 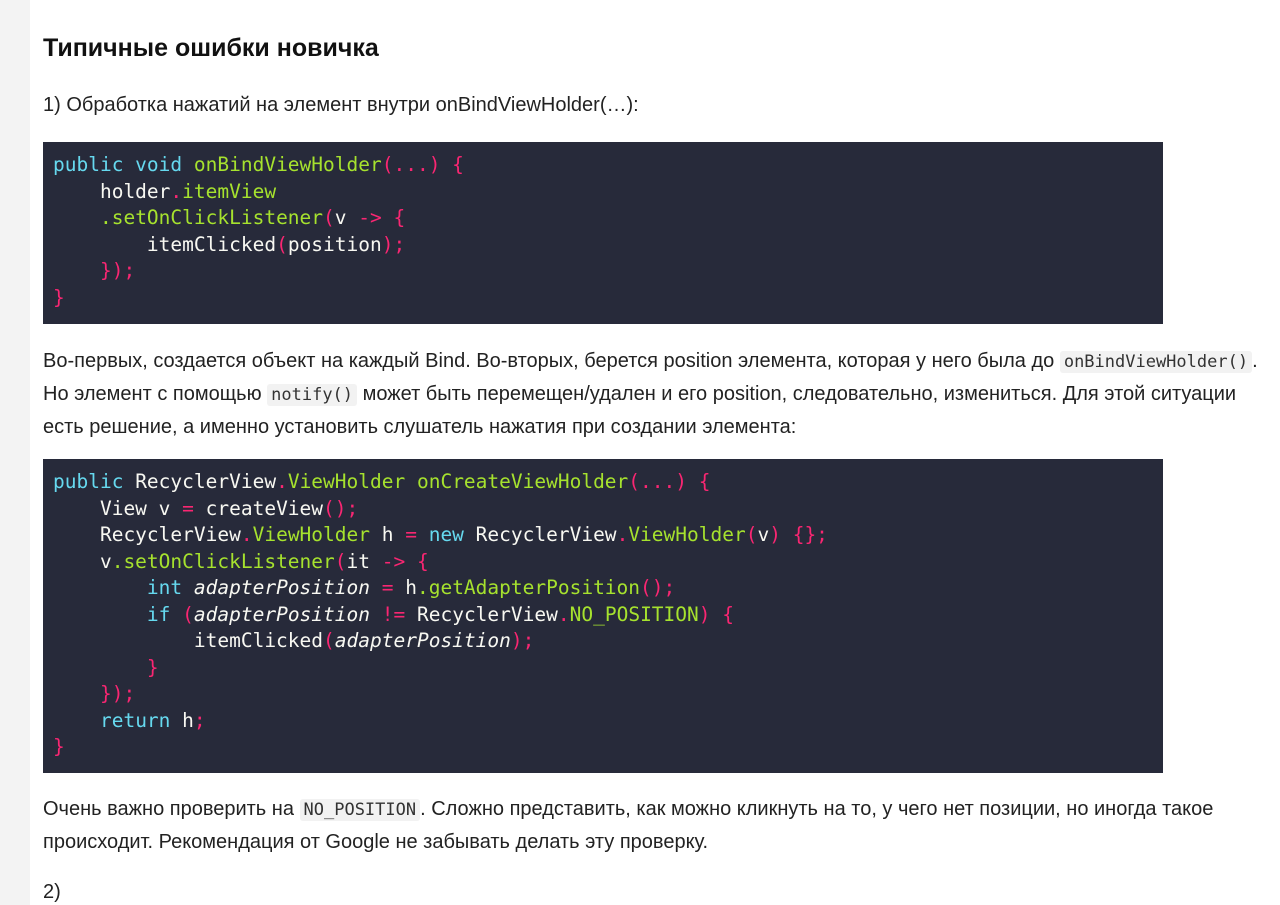 I want to click on code-line: View v = createView();, so click(x=206, y=508).